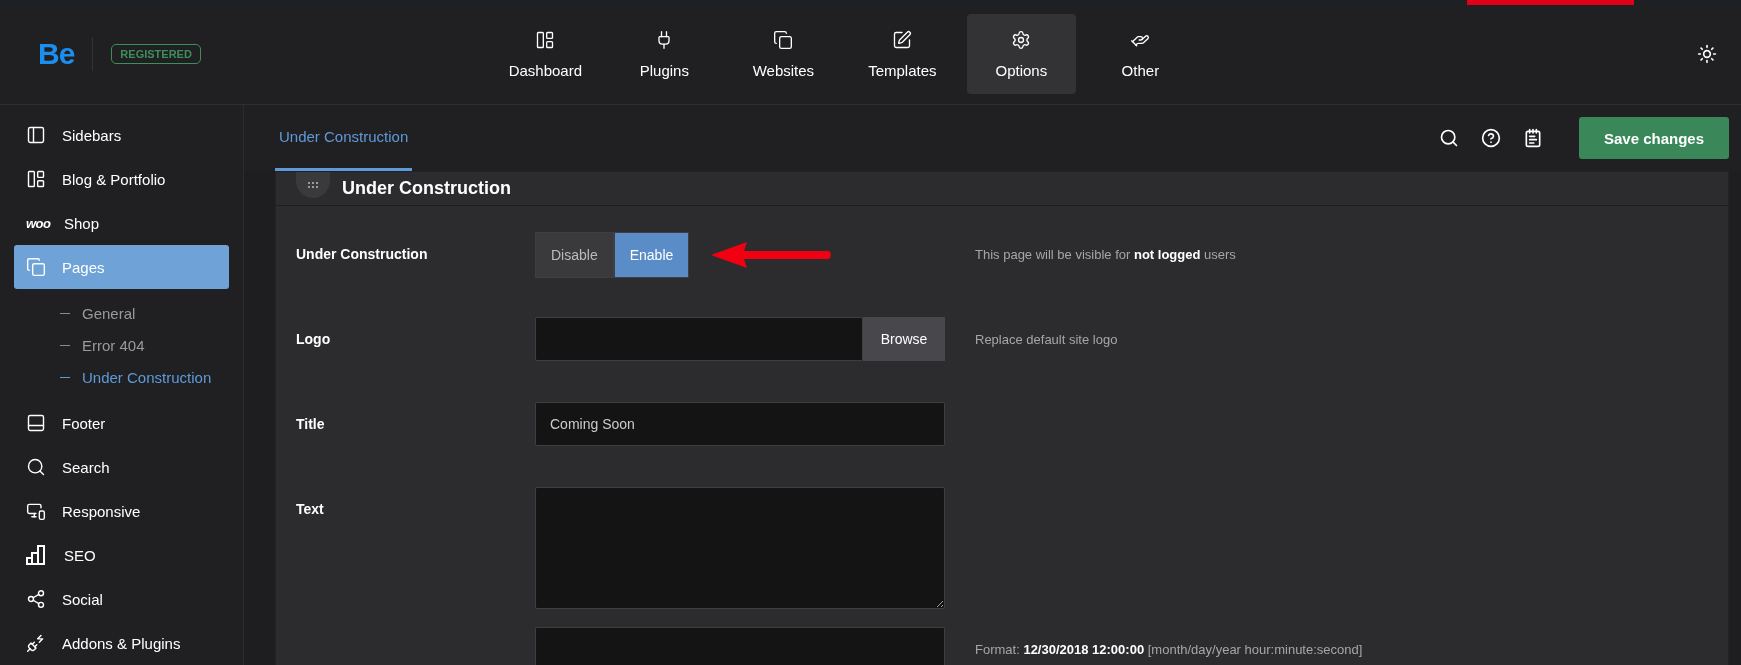  I want to click on sun-icon, so click(1707, 54).